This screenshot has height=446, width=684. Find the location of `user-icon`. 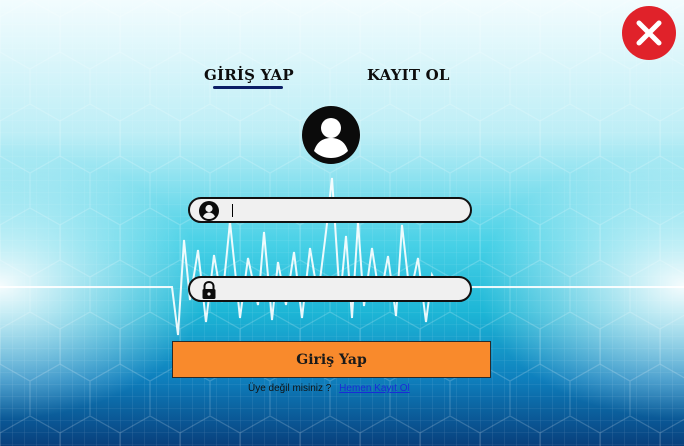

user-icon is located at coordinates (209, 211).